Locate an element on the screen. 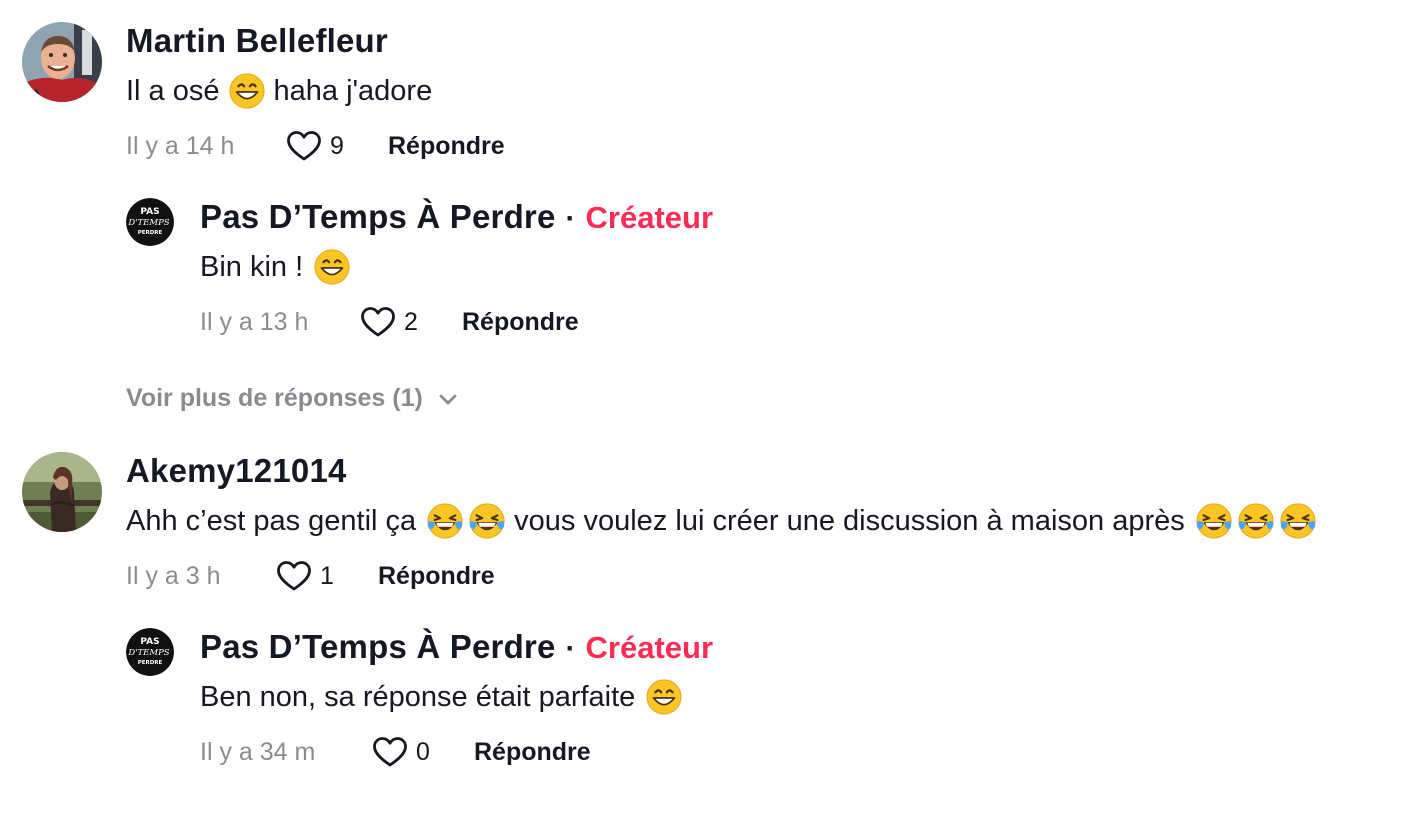 The width and height of the screenshot is (1426, 816). comment-time: Il y a 14 h is located at coordinates (180, 145).